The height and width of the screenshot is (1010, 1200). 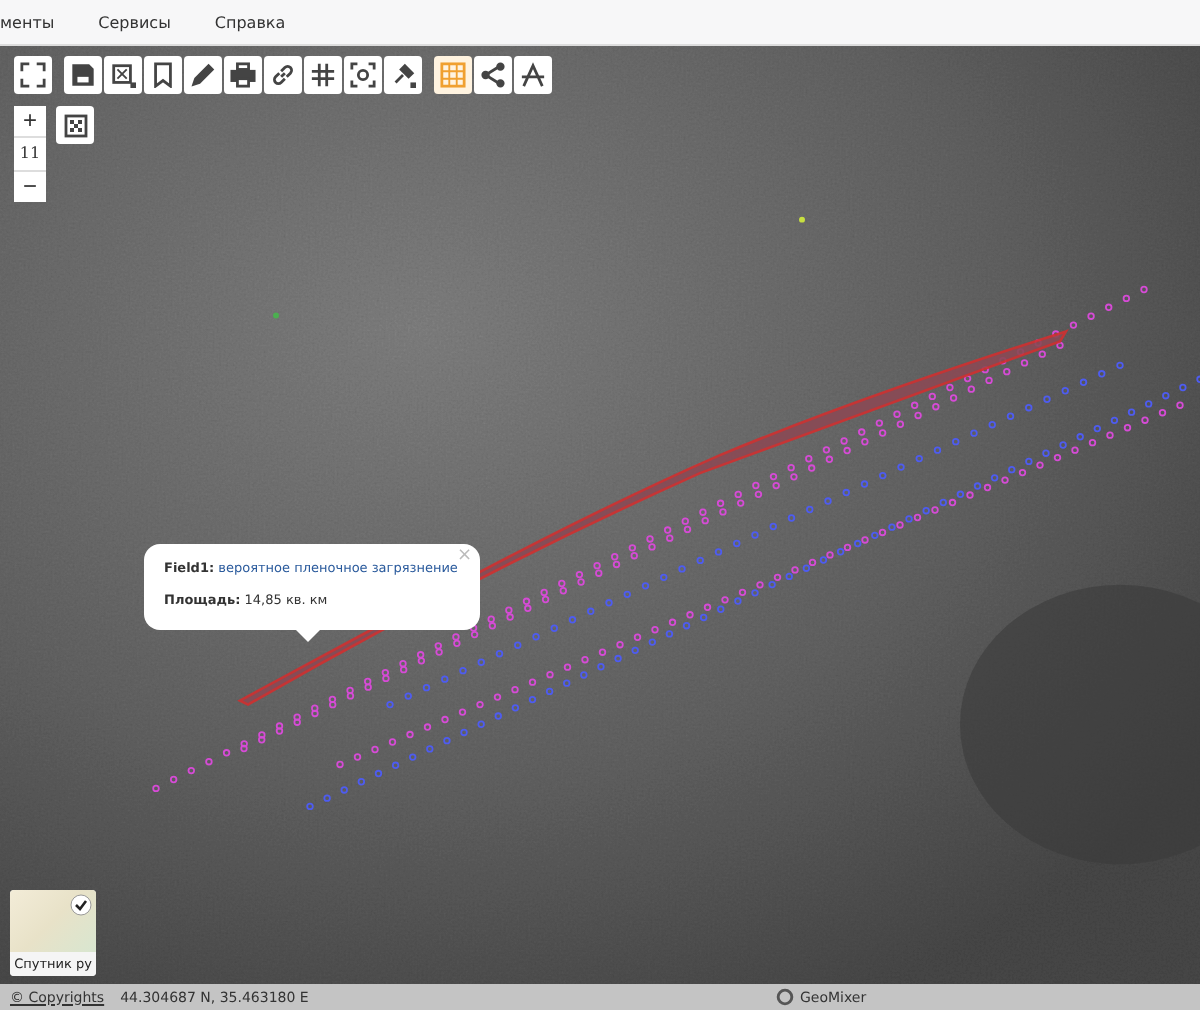 What do you see at coordinates (453, 75) in the screenshot?
I see `grid-icon` at bounding box center [453, 75].